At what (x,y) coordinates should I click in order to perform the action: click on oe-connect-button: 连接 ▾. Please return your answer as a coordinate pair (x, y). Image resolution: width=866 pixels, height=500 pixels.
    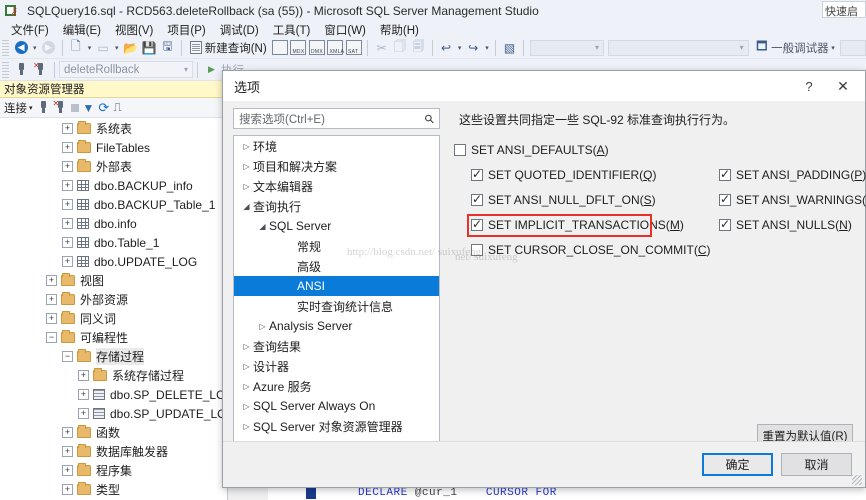
    Looking at the image, I should click on (18, 108).